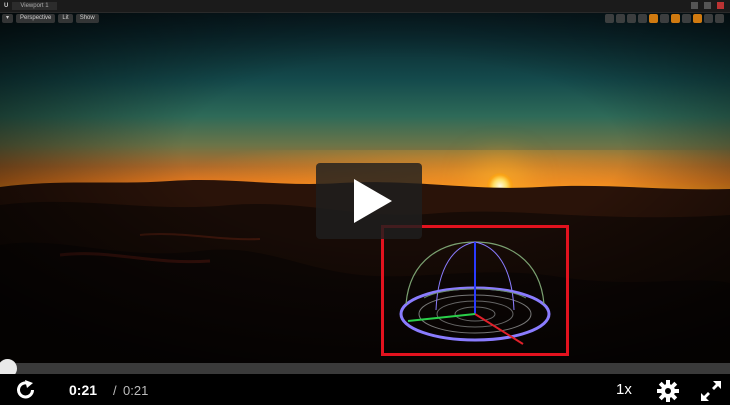 This screenshot has width=730, height=405. What do you see at coordinates (373, 201) in the screenshot?
I see `play-icon` at bounding box center [373, 201].